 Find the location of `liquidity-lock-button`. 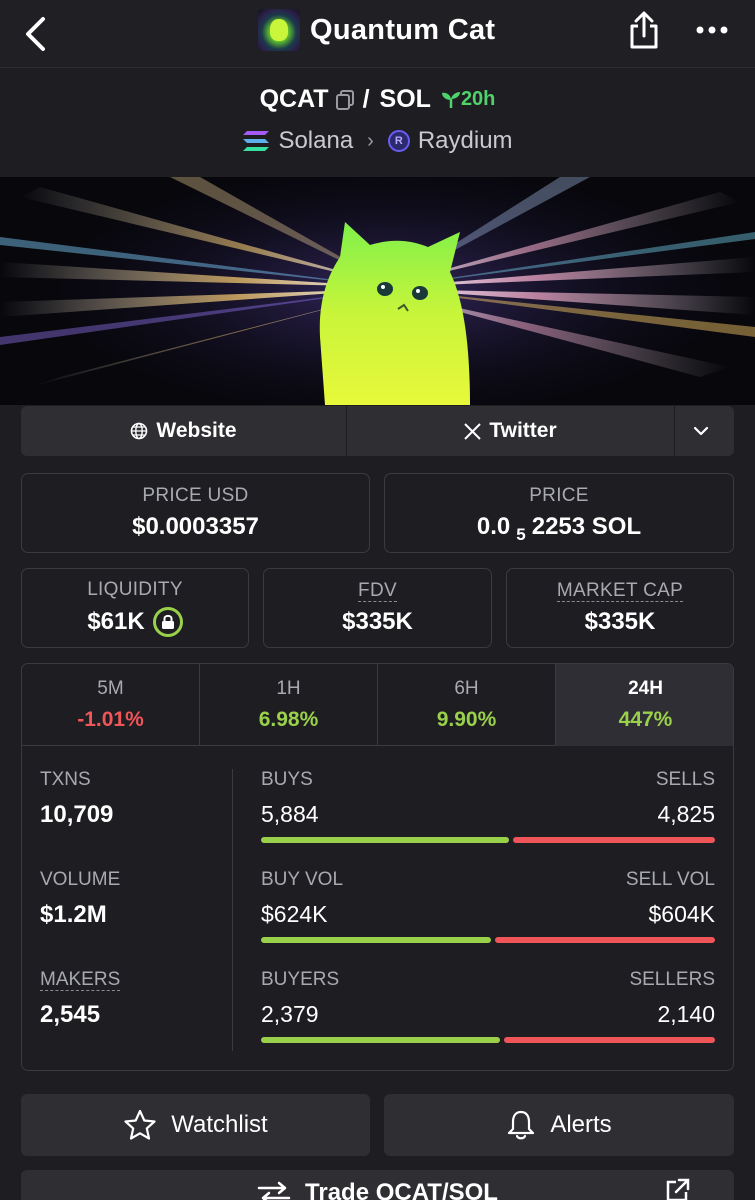

liquidity-lock-button is located at coordinates (167, 622).